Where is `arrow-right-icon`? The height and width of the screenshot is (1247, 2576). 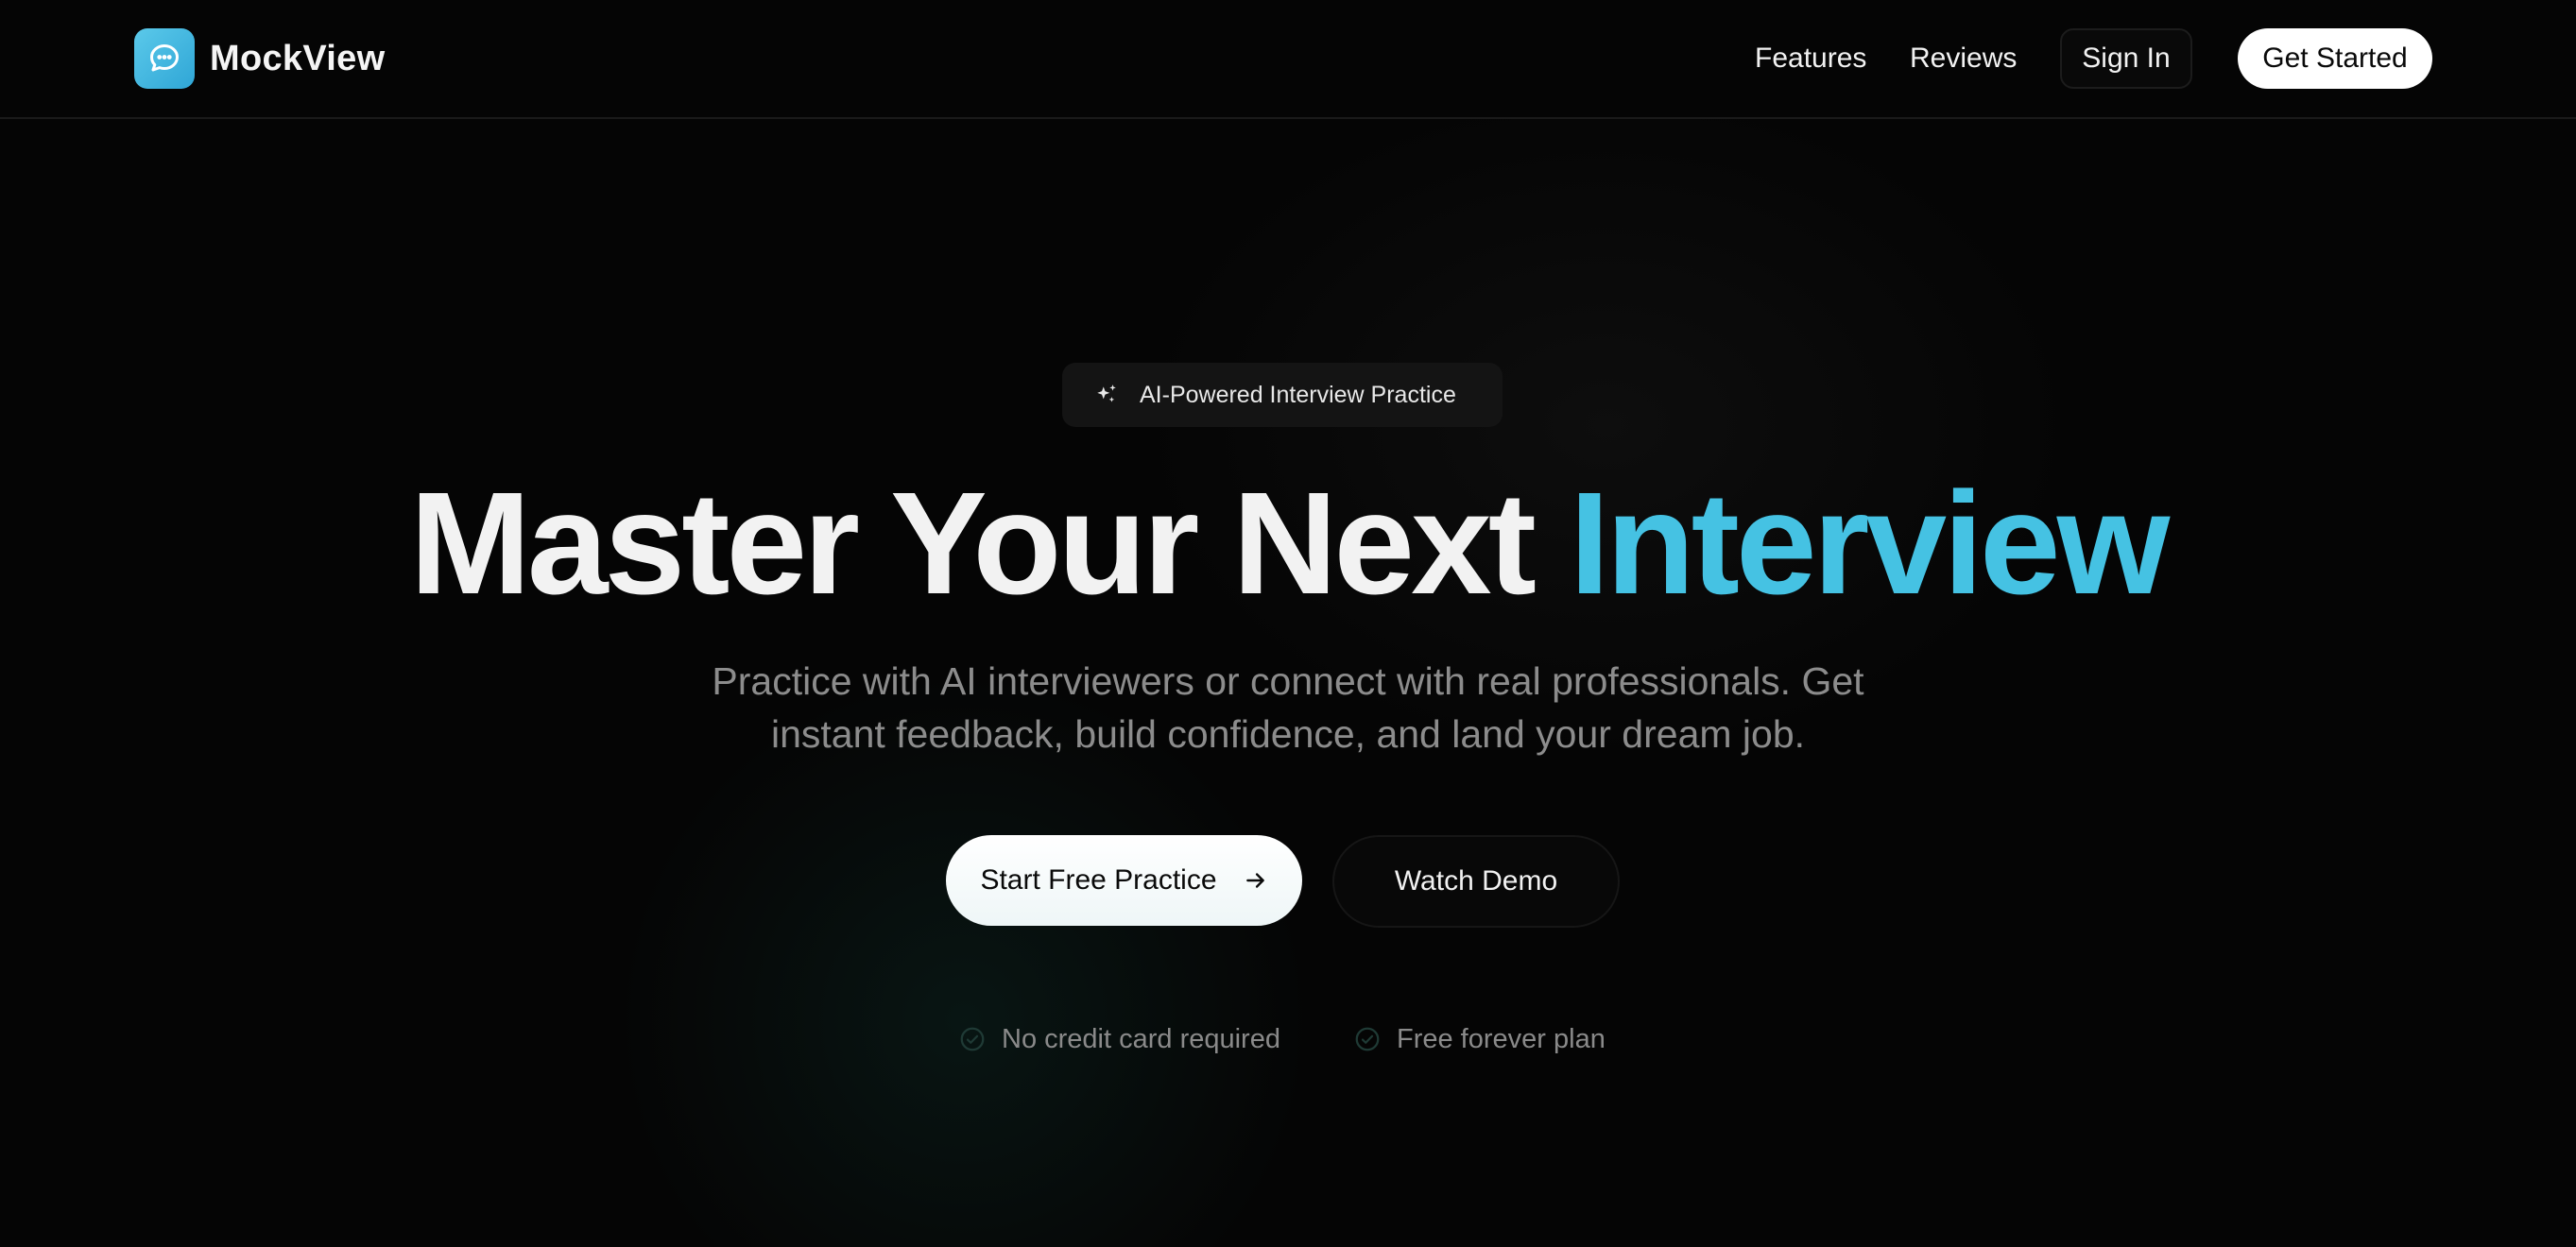
arrow-right-icon is located at coordinates (1256, 880).